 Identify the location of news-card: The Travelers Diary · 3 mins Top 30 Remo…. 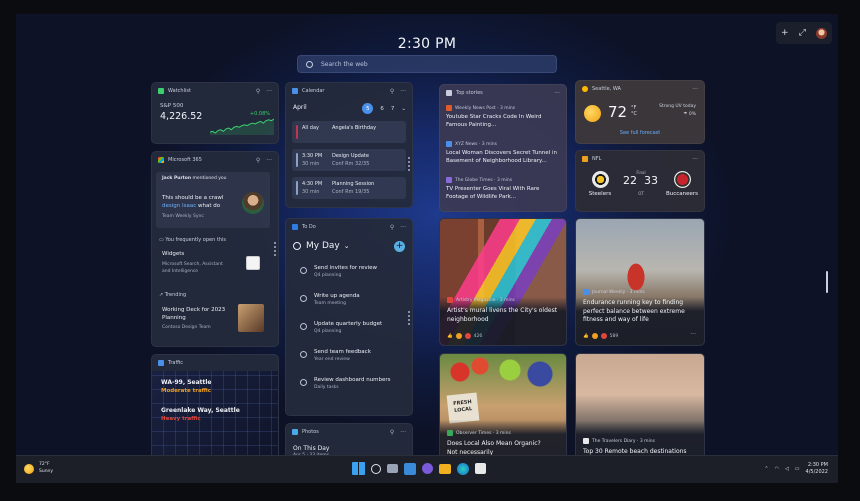
(640, 411).